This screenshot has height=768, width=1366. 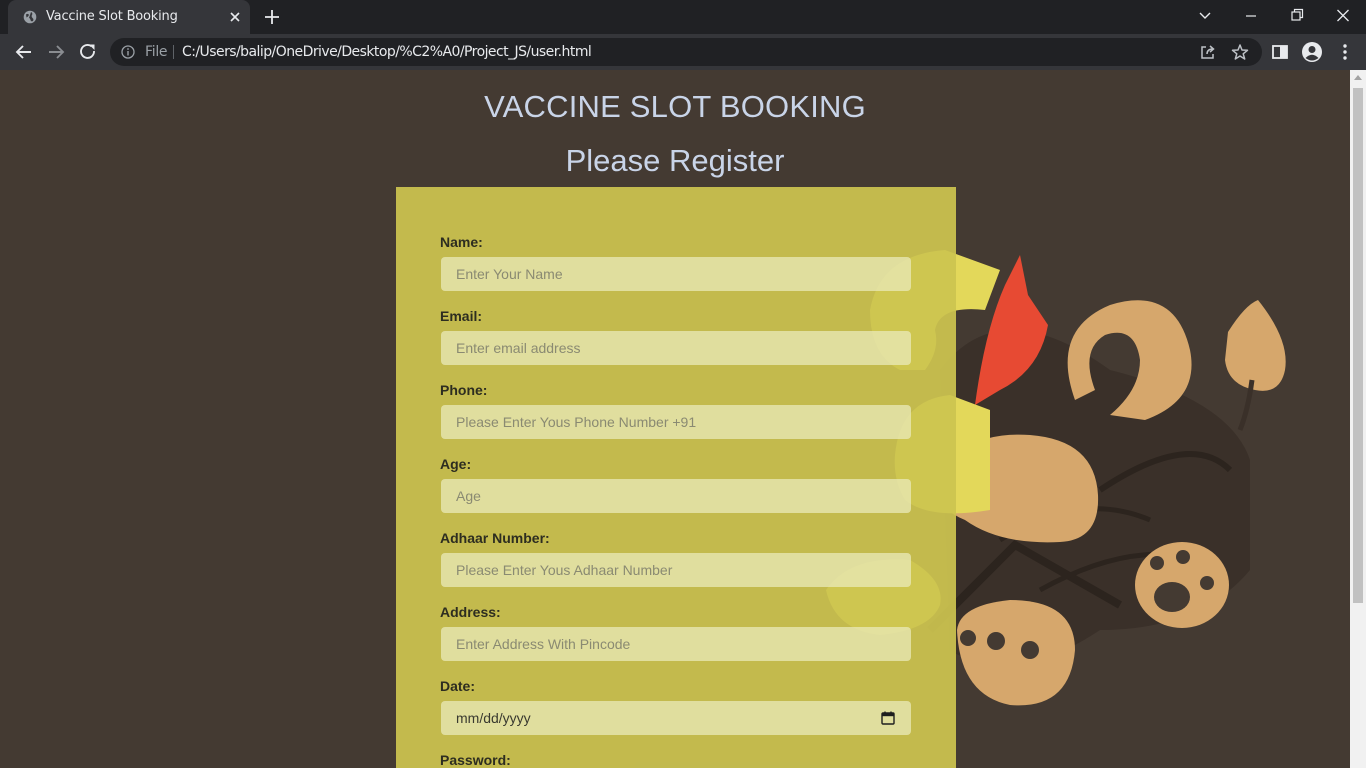 I want to click on reload-button, so click(x=88, y=52).